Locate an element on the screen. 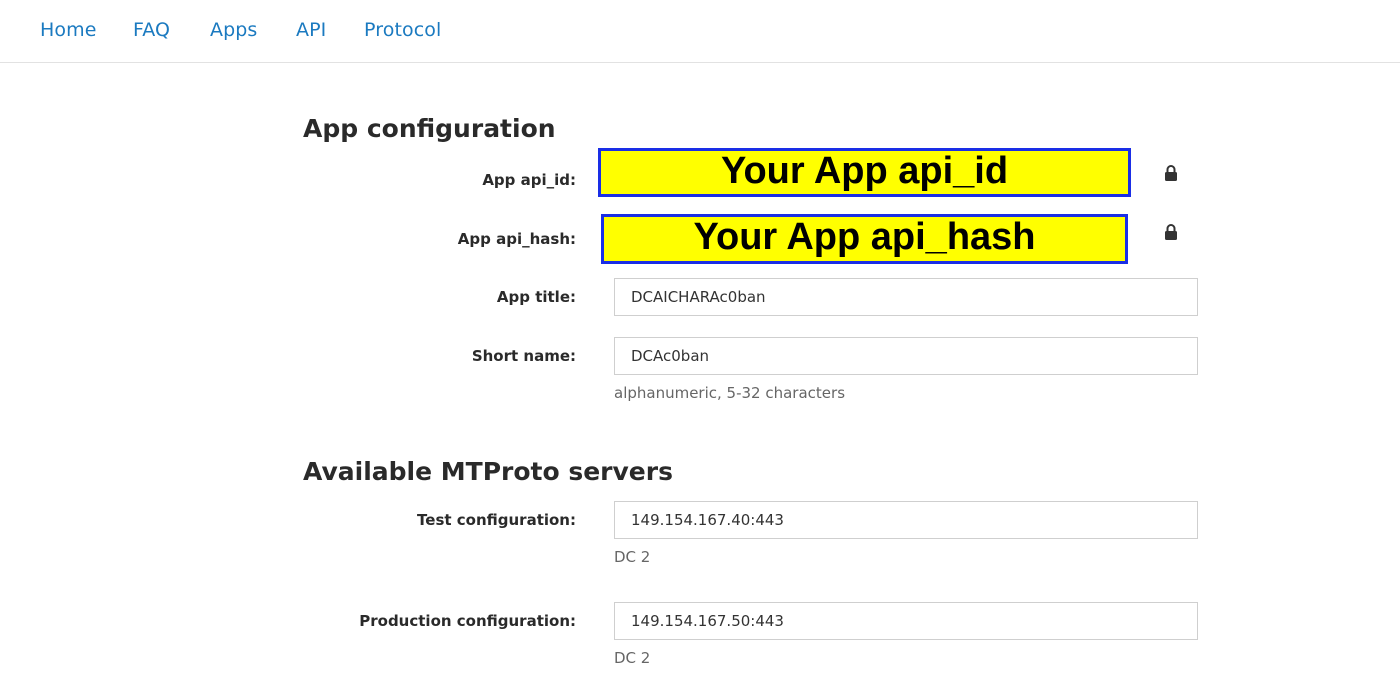  api-hash-label: App api_hash: is located at coordinates (516, 239).